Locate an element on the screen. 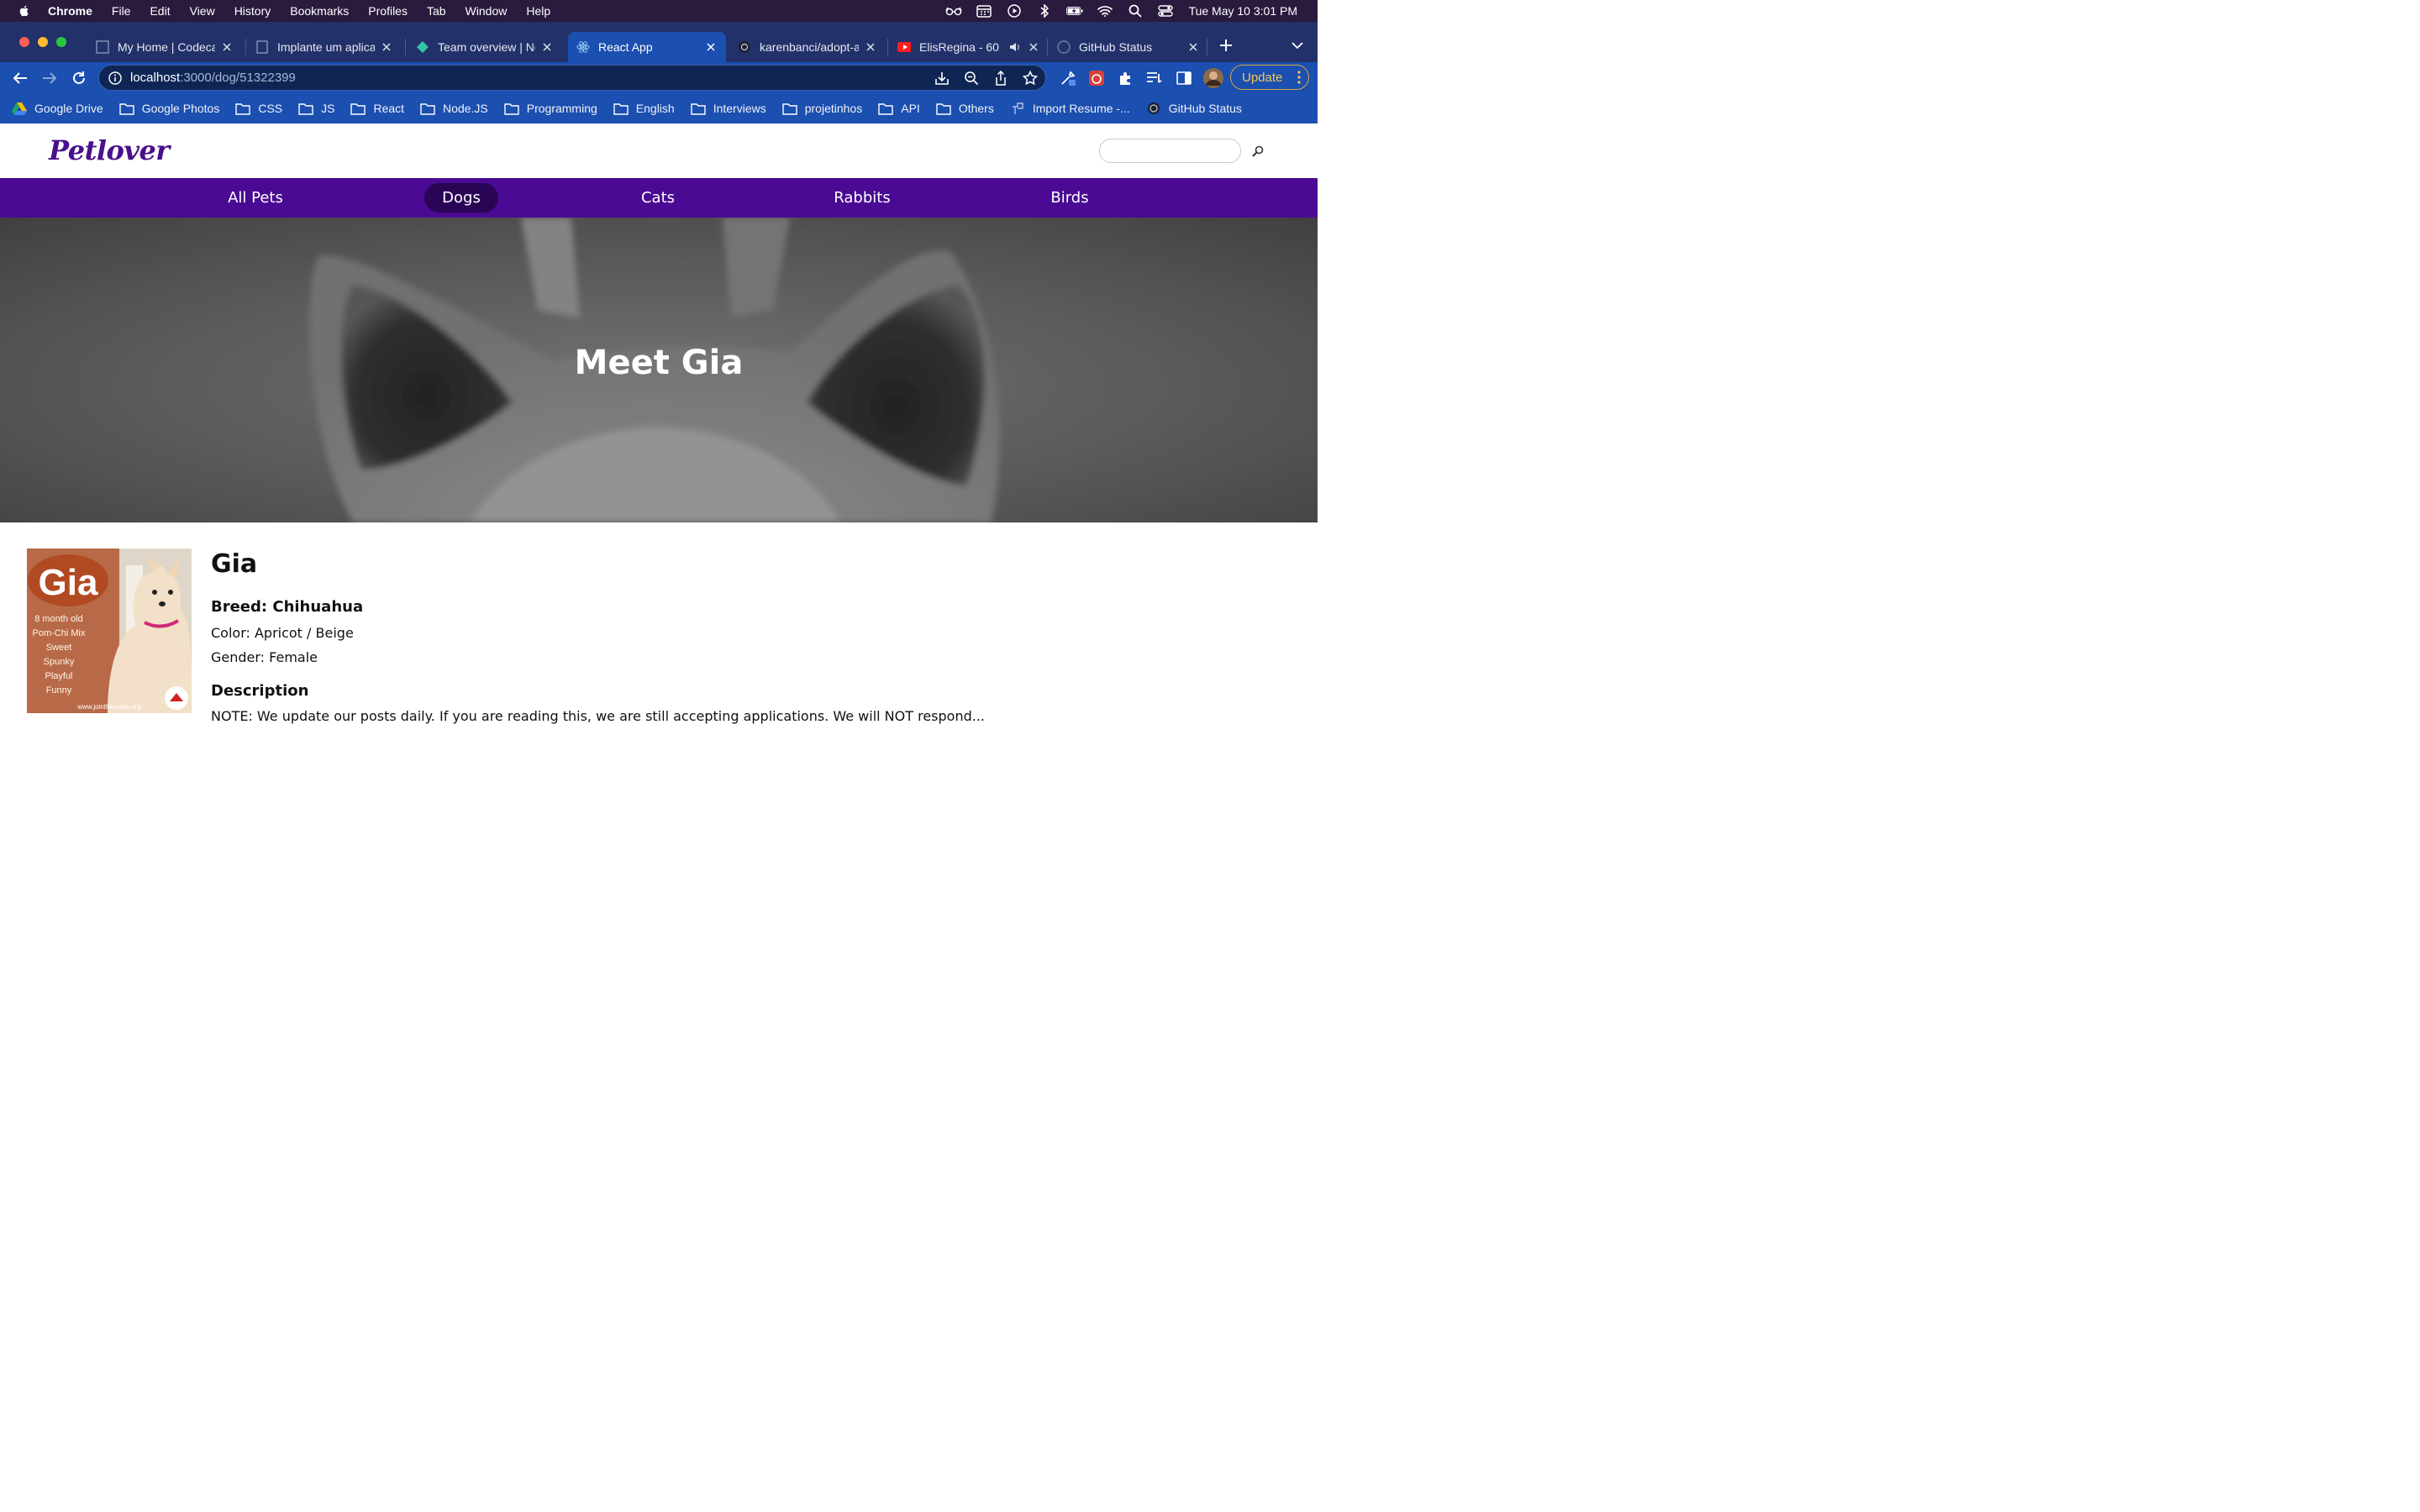 This screenshot has height=1512, width=2420. menu-bookmarks: Bookmarks is located at coordinates (319, 11).